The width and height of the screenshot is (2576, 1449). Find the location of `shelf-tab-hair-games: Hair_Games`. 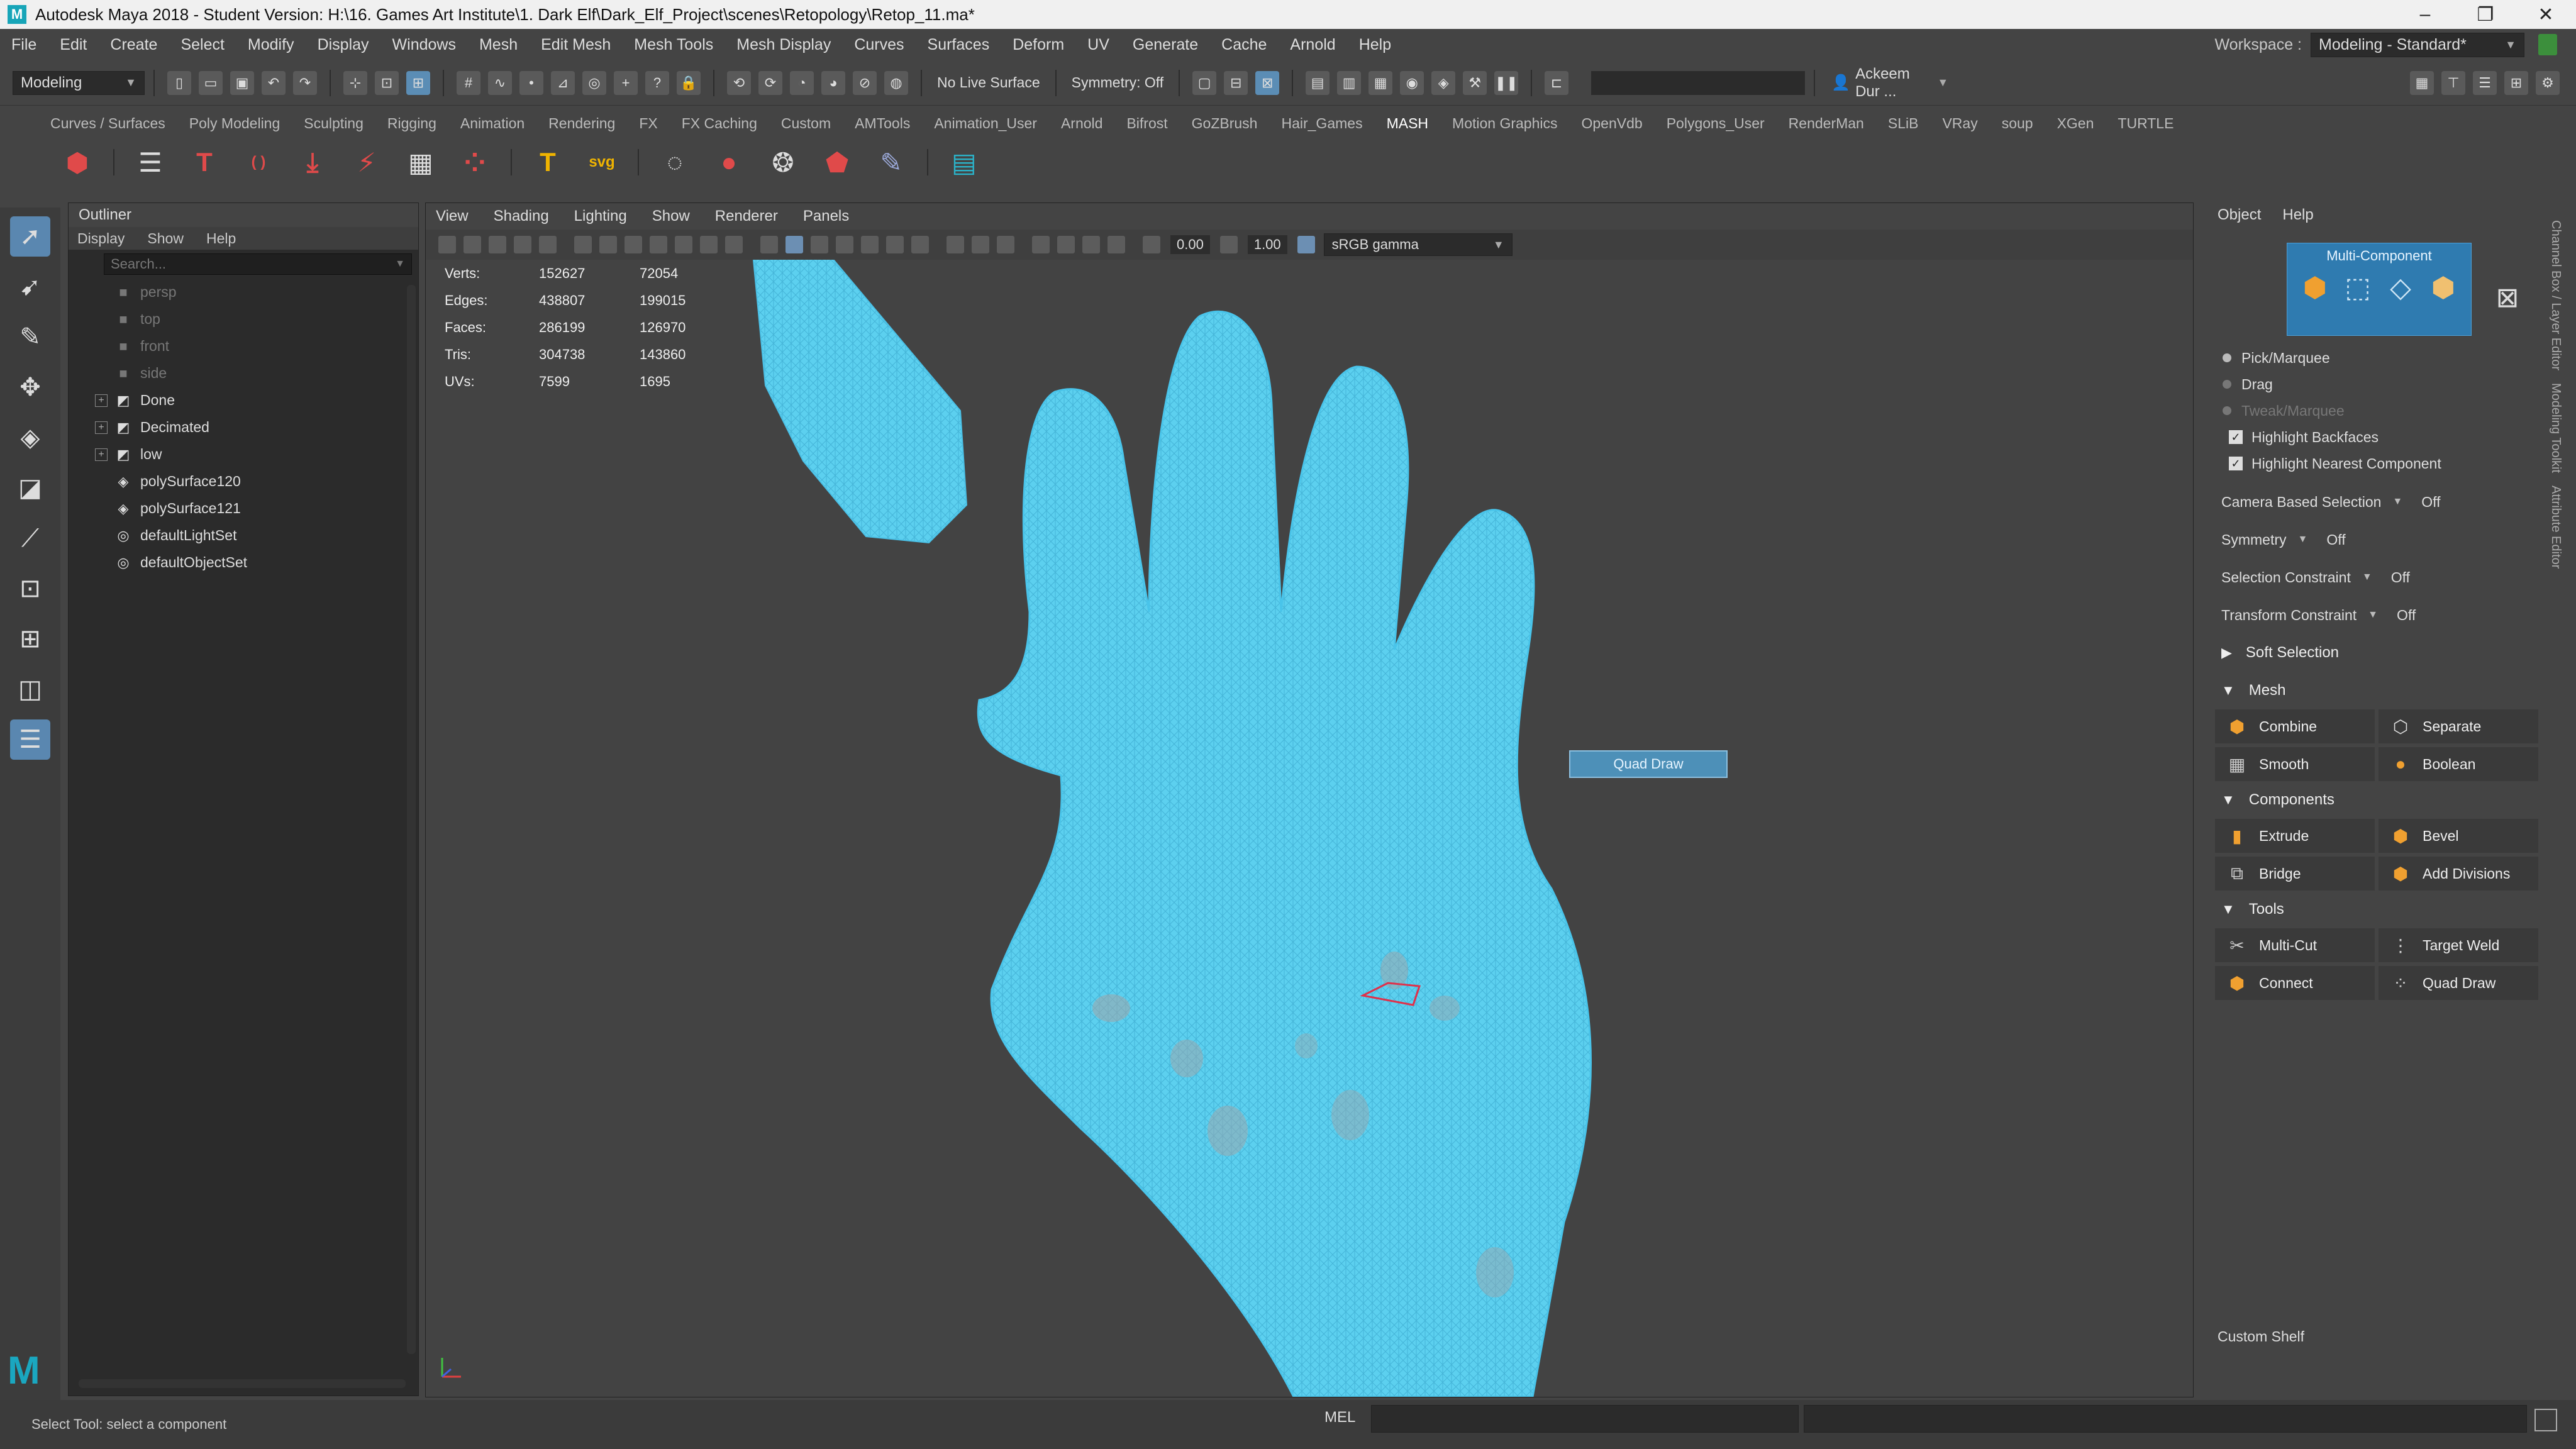

shelf-tab-hair-games: Hair_Games is located at coordinates (1321, 123).